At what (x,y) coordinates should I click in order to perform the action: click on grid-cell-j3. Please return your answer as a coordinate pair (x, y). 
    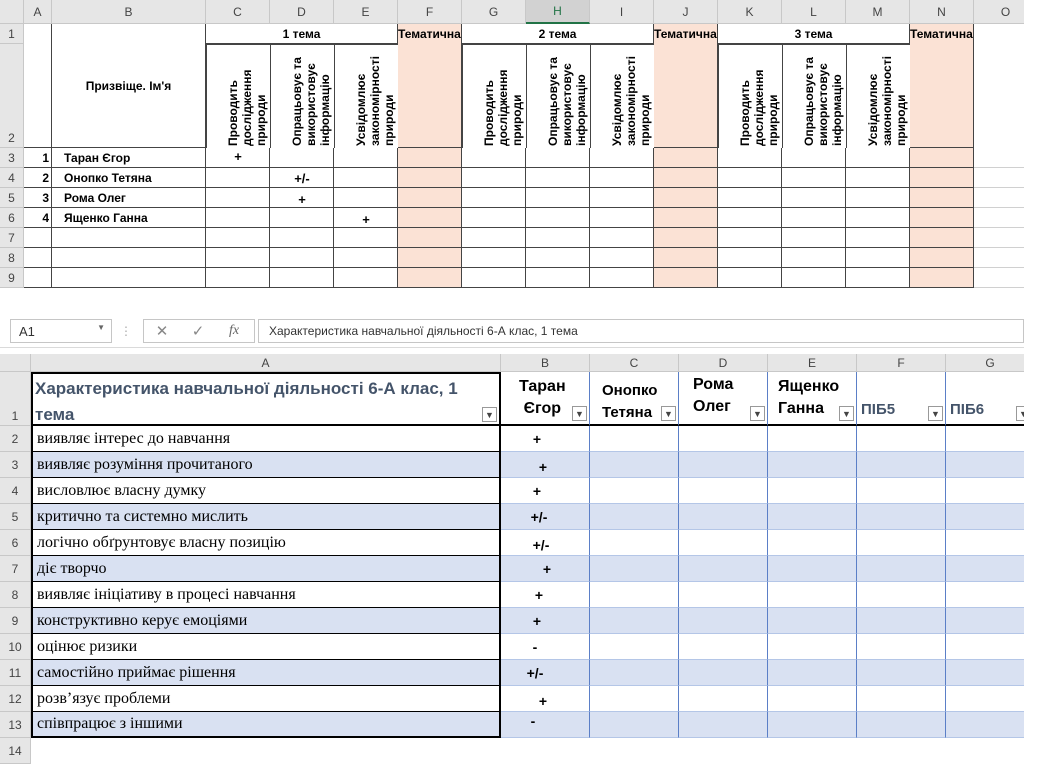
    Looking at the image, I should click on (686, 158).